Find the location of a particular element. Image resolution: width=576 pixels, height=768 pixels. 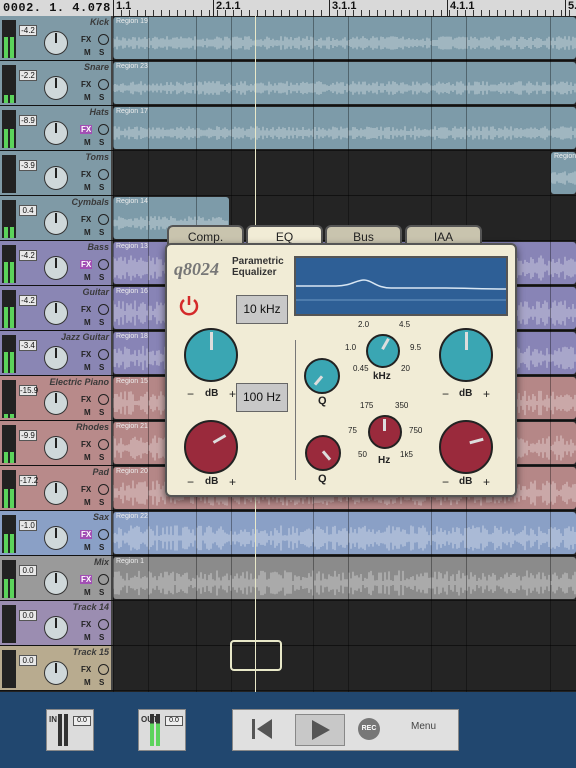

track-header: -8.9 Hats FX M S is located at coordinates (56, 128).